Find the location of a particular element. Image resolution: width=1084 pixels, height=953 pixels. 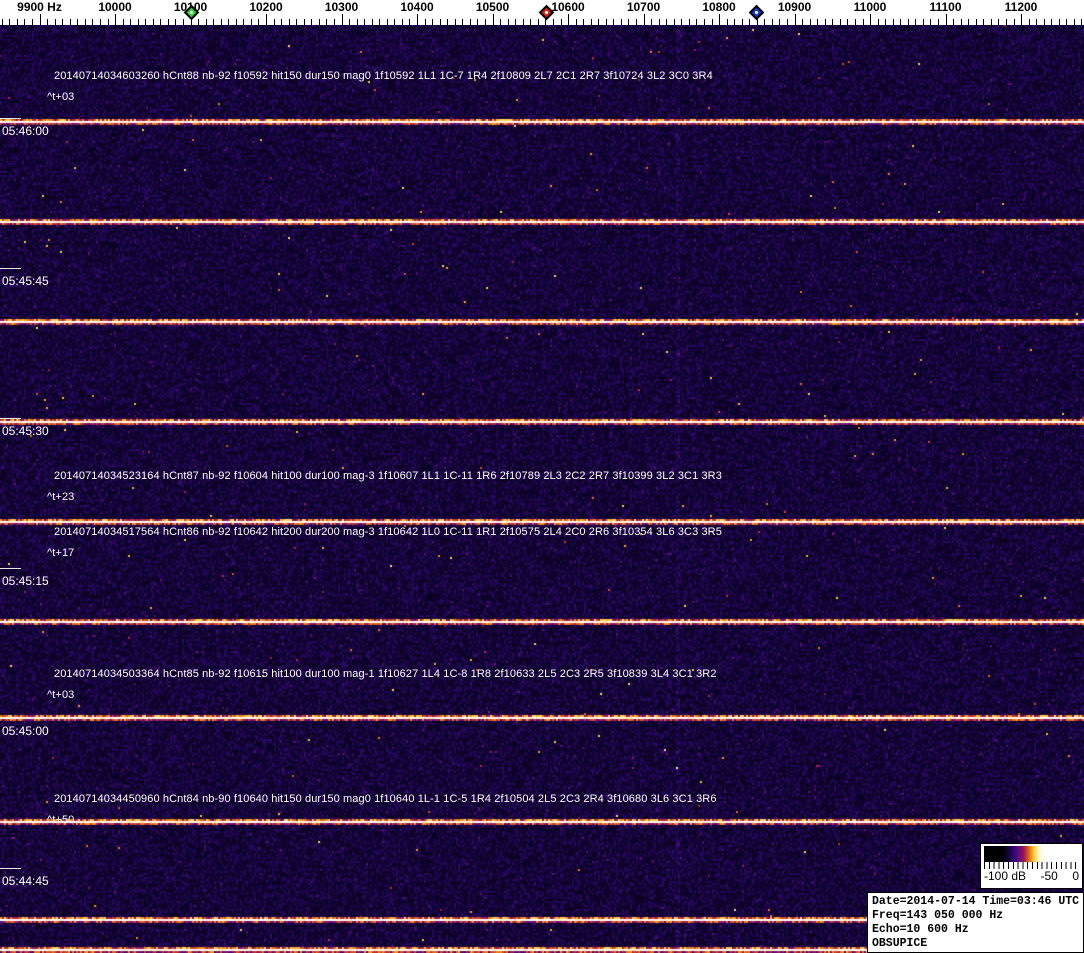

legend-label-max: 0 is located at coordinates (1075, 876).